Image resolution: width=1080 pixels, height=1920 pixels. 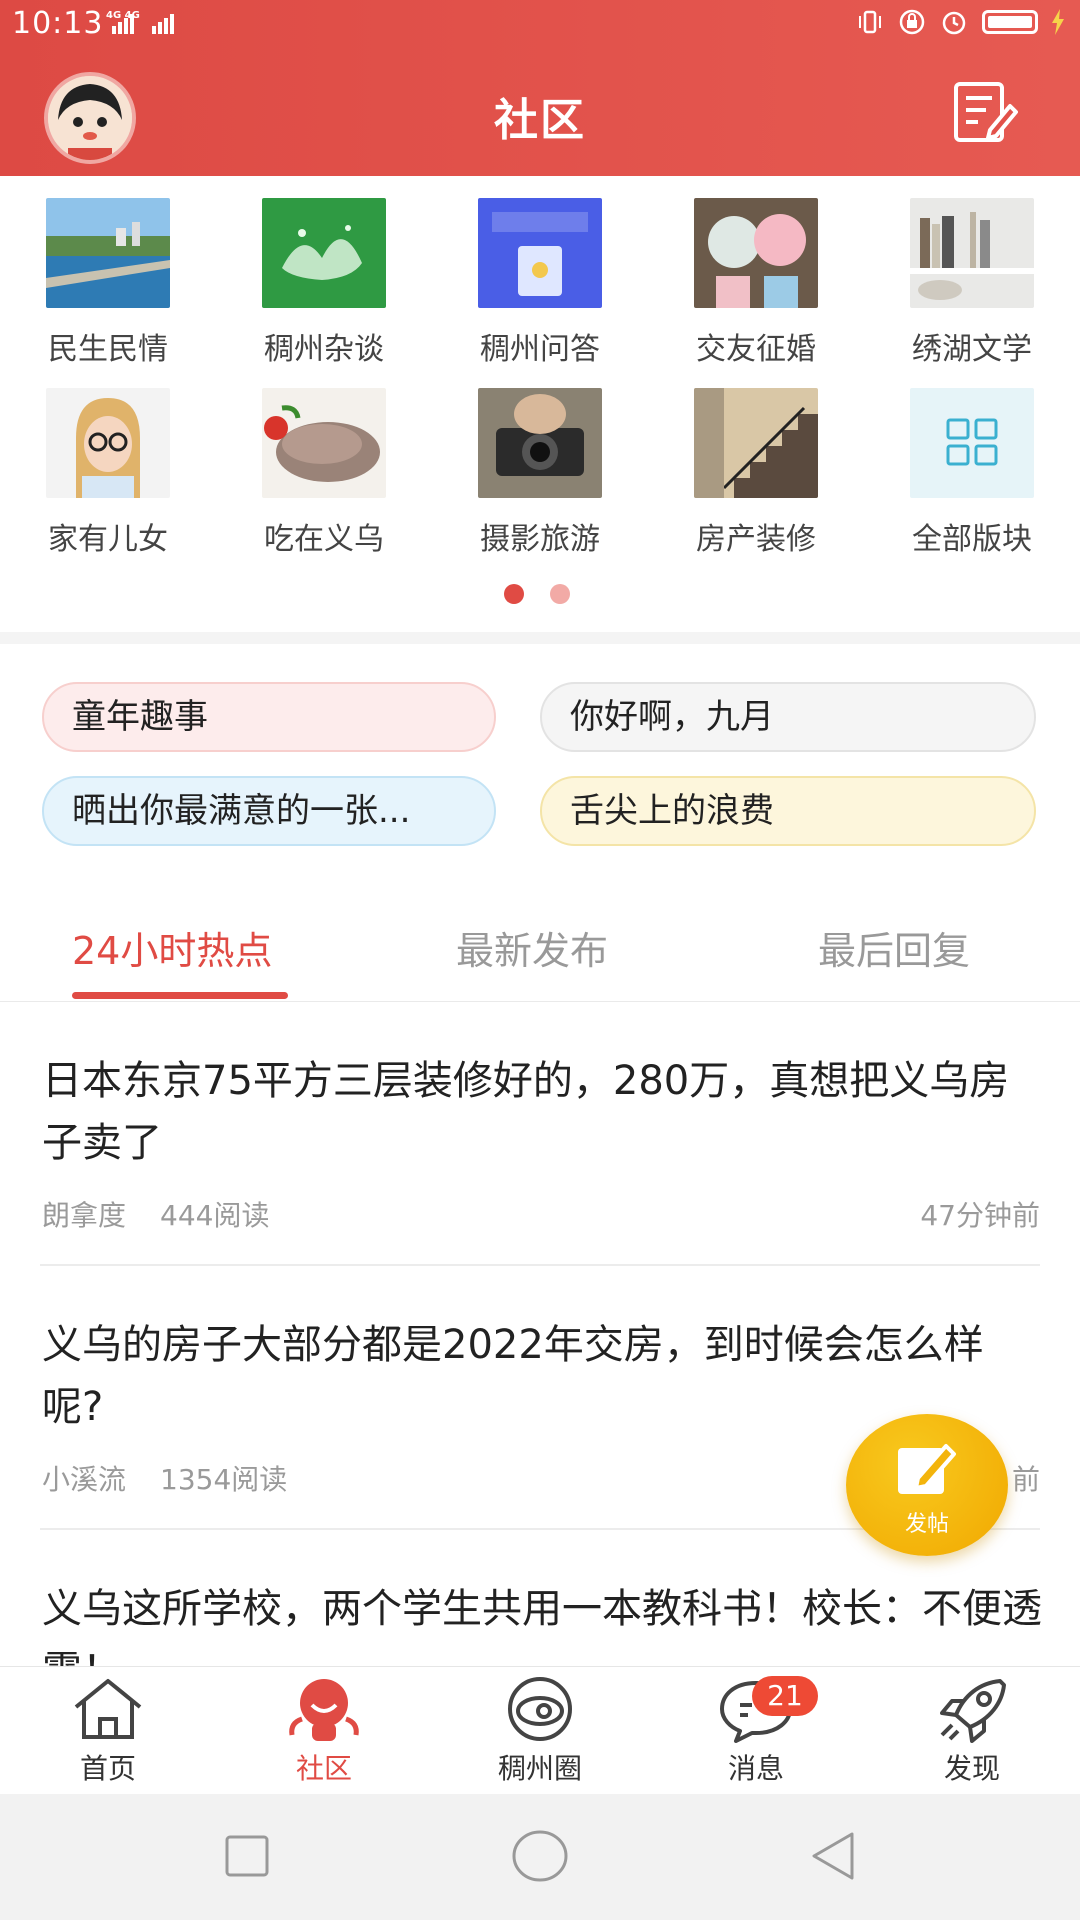 I want to click on carousel-dot, so click(x=560, y=594).